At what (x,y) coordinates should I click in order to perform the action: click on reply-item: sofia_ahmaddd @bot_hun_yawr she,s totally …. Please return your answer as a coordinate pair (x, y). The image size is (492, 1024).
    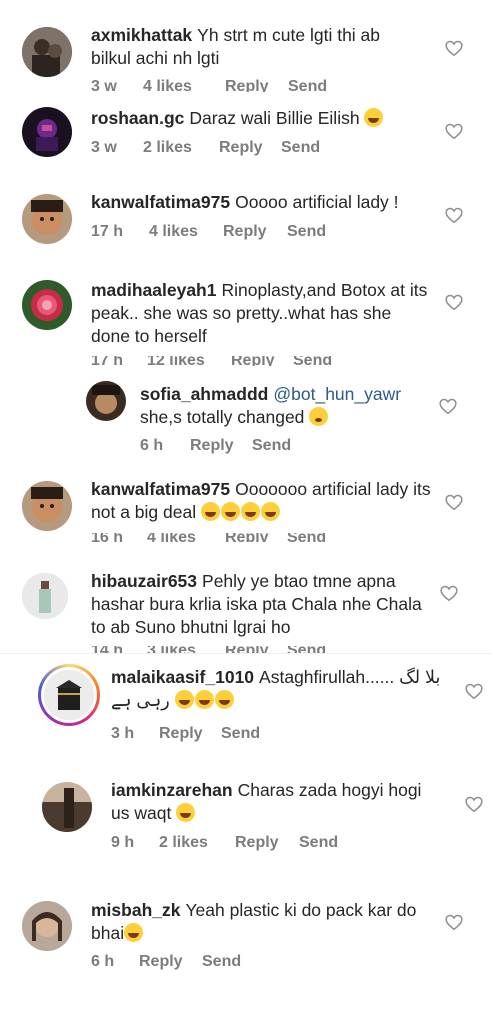
    Looking at the image, I should click on (246, 420).